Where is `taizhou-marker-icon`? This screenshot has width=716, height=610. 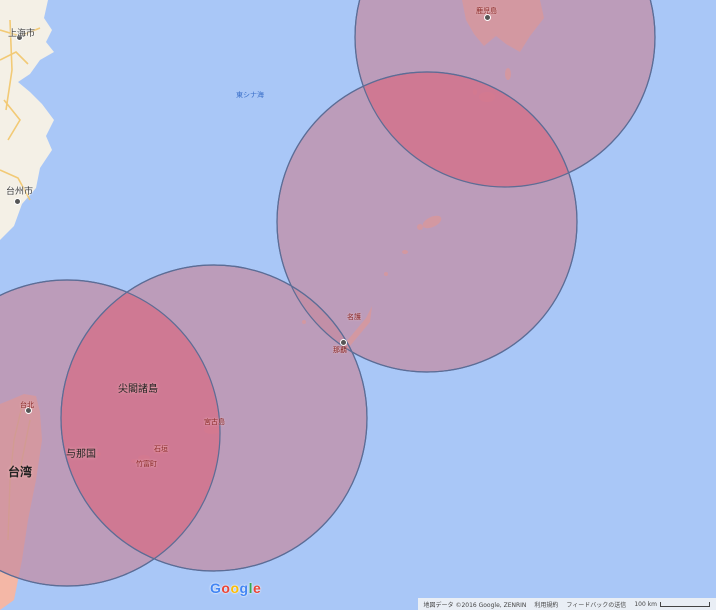 taizhou-marker-icon is located at coordinates (17, 201).